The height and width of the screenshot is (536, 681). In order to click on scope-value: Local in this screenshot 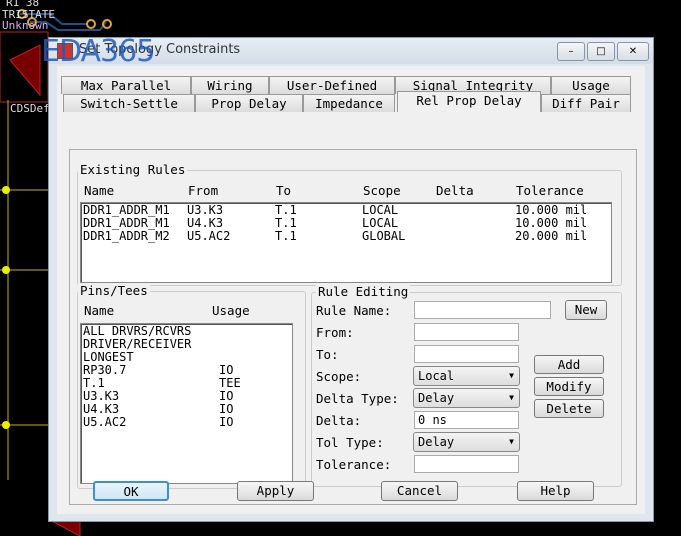, I will do `click(436, 376)`.